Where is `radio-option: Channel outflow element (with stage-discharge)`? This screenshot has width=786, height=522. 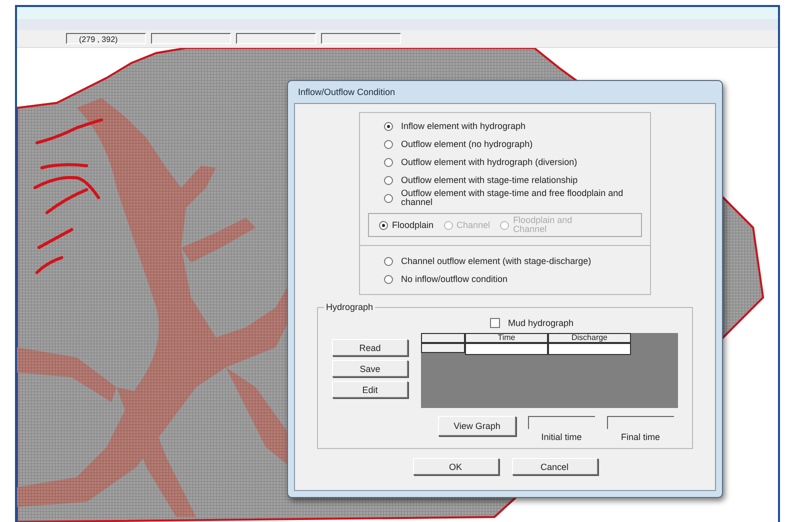 radio-option: Channel outflow element (with stage-discharge) is located at coordinates (505, 261).